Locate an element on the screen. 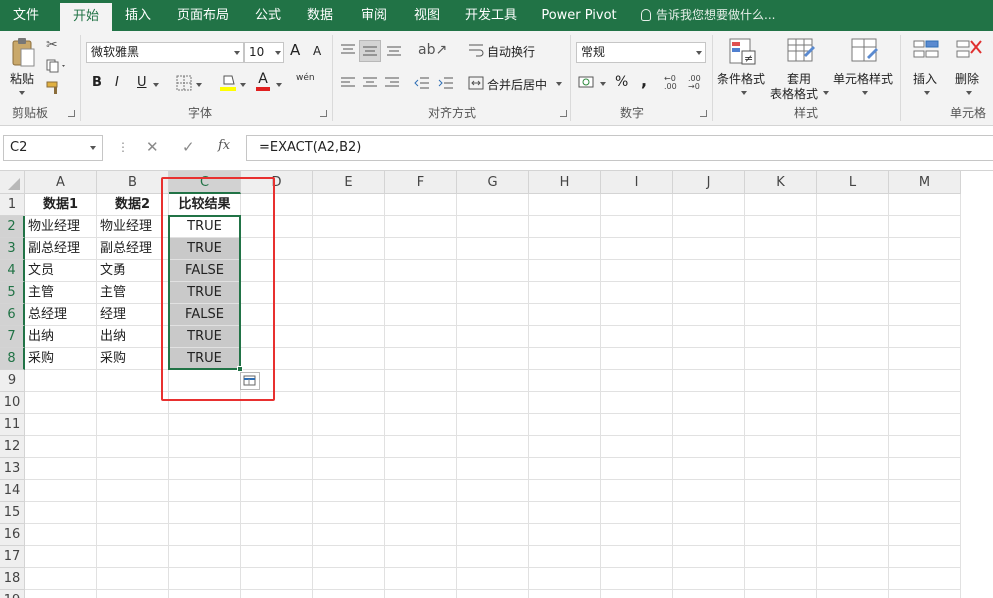  font-launcher-icon is located at coordinates (323, 113).